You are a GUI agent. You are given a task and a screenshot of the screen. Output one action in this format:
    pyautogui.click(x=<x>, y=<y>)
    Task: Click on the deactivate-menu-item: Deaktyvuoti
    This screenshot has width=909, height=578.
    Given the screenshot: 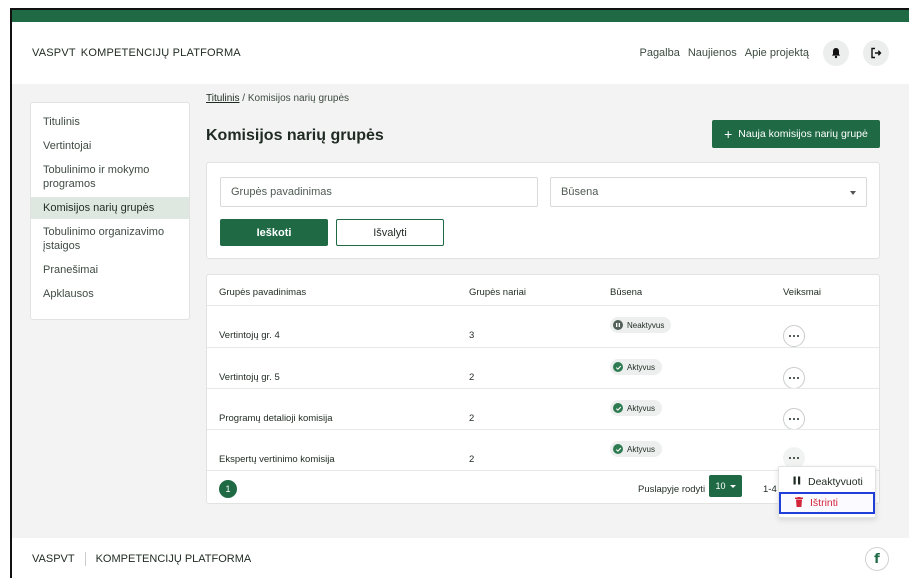 What is the action you would take?
    pyautogui.click(x=827, y=482)
    